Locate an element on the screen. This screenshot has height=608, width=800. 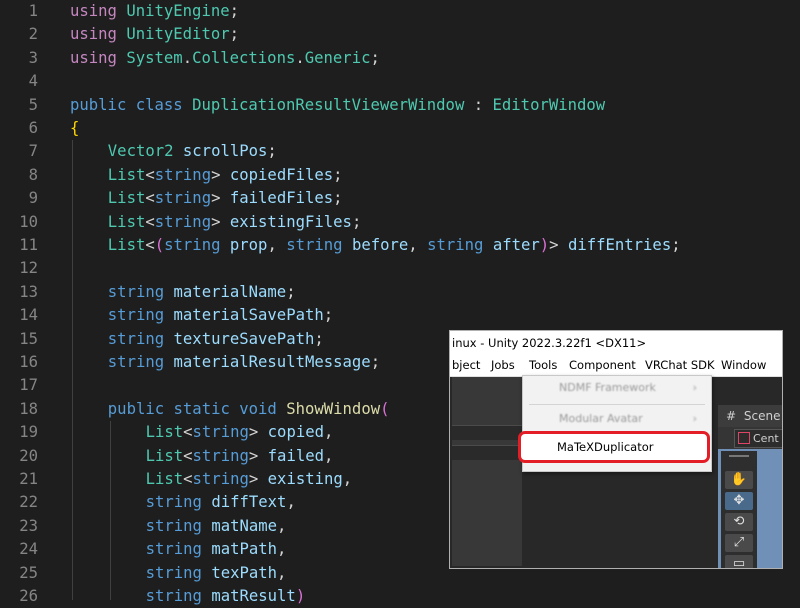
menu-item-matexduplicator: MaTeXDuplicator is located at coordinates (605, 447).